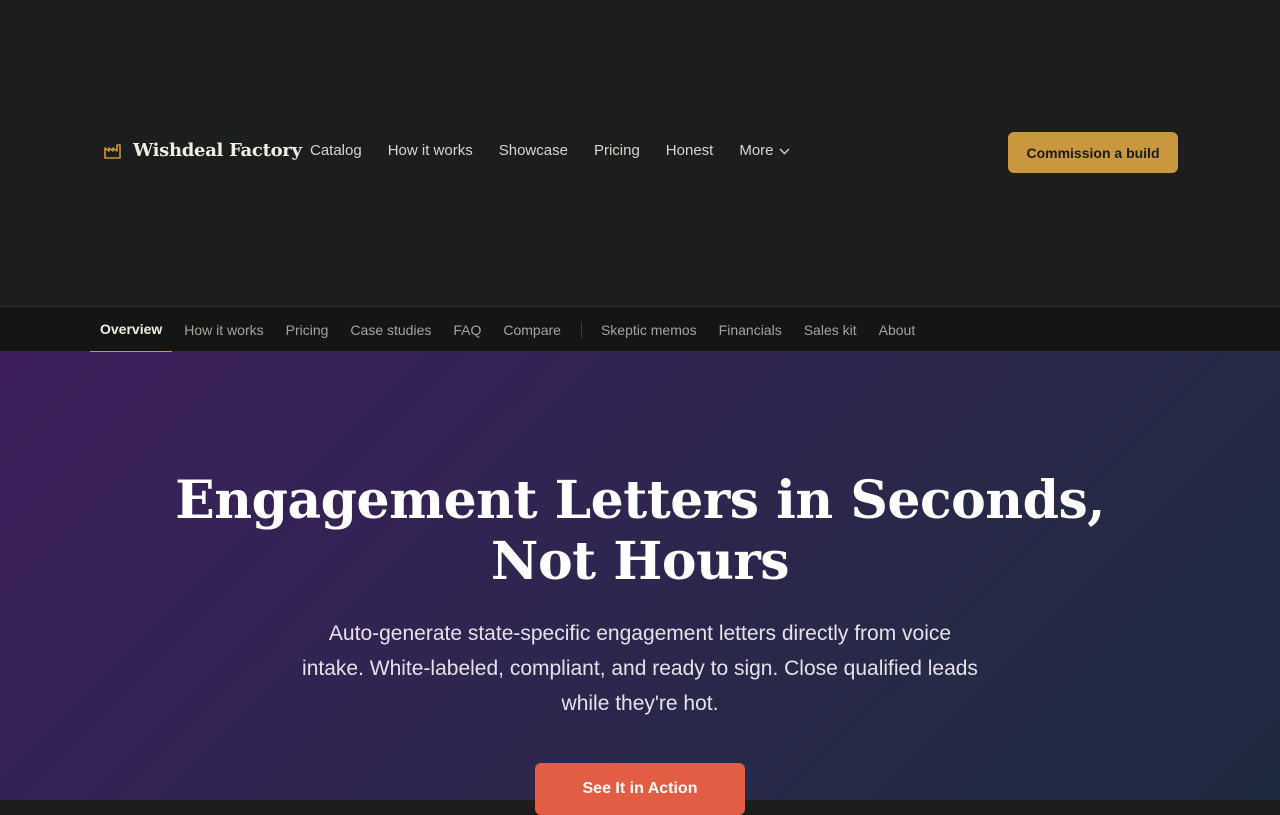 The height and width of the screenshot is (815, 1280). I want to click on subnav-faq: FAQ, so click(467, 330).